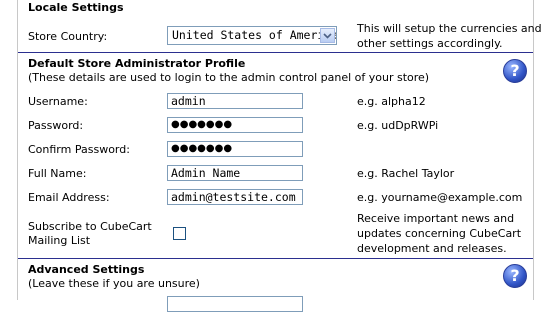  I want to click on subscribe-checkbox, so click(179, 233).